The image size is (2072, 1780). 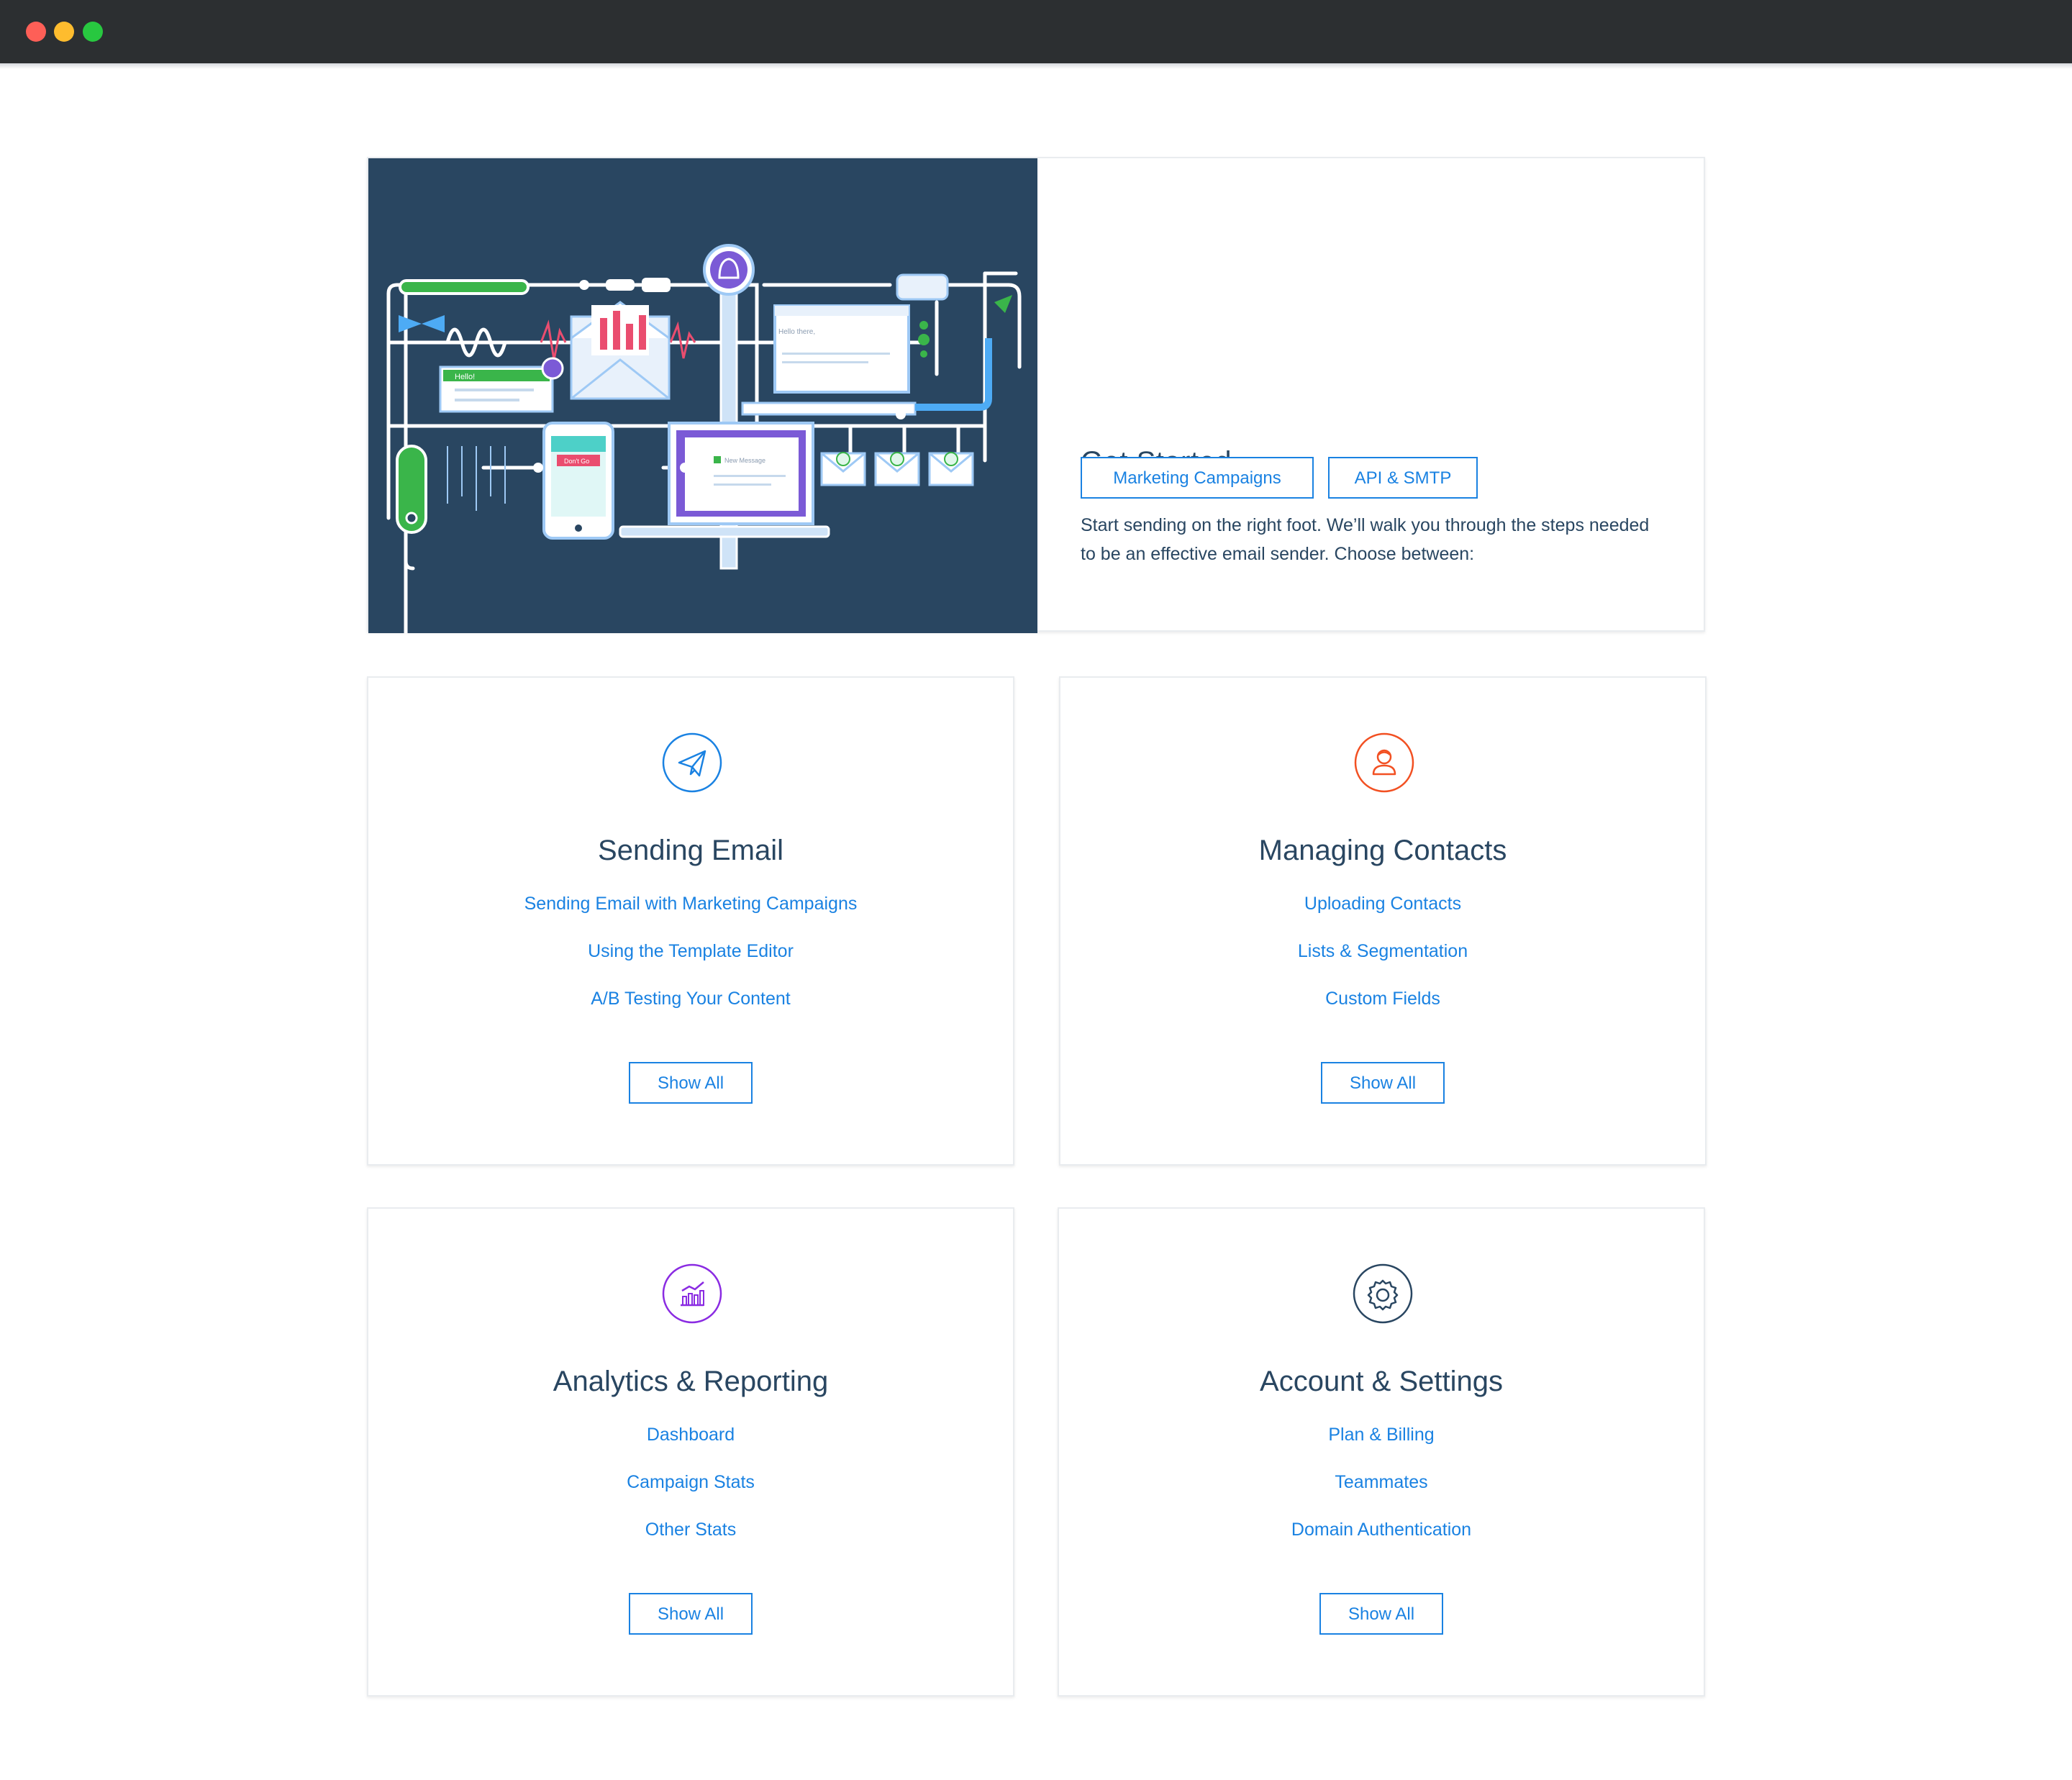 I want to click on managing-contacts-show-all-button: Show All, so click(x=1383, y=1083).